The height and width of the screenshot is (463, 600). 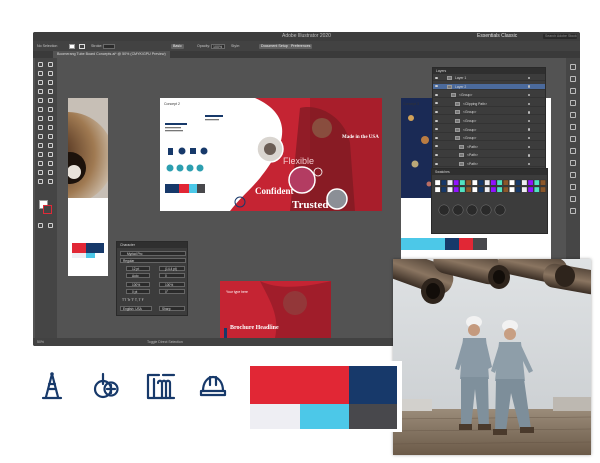 I want to click on pathfinder-icon, so click(x=573, y=199).